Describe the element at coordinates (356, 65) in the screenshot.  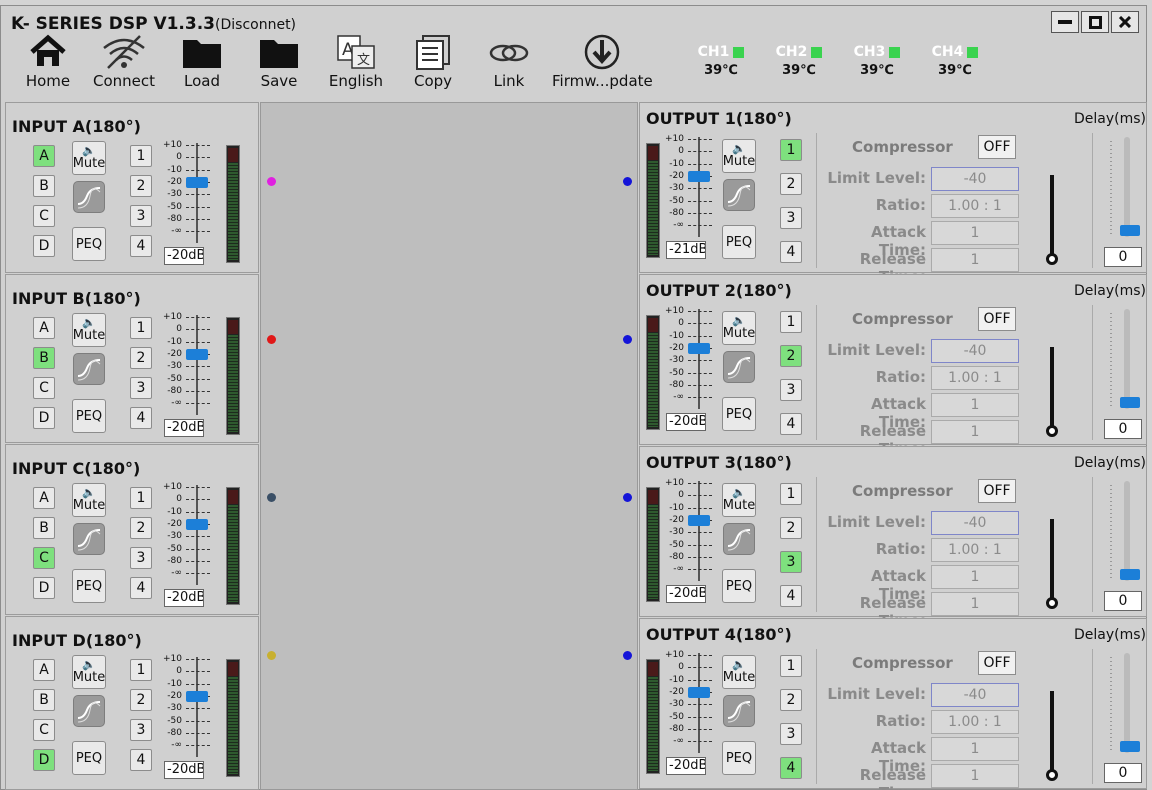
I see `toolbar-english-button: A 文 English` at that location.